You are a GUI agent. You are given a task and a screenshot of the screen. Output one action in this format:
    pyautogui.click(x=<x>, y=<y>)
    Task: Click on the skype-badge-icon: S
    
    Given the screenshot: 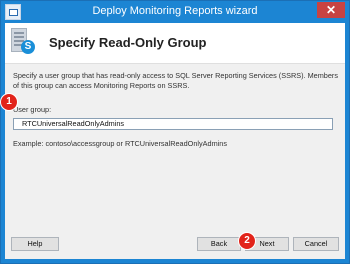 What is the action you would take?
    pyautogui.click(x=28, y=47)
    